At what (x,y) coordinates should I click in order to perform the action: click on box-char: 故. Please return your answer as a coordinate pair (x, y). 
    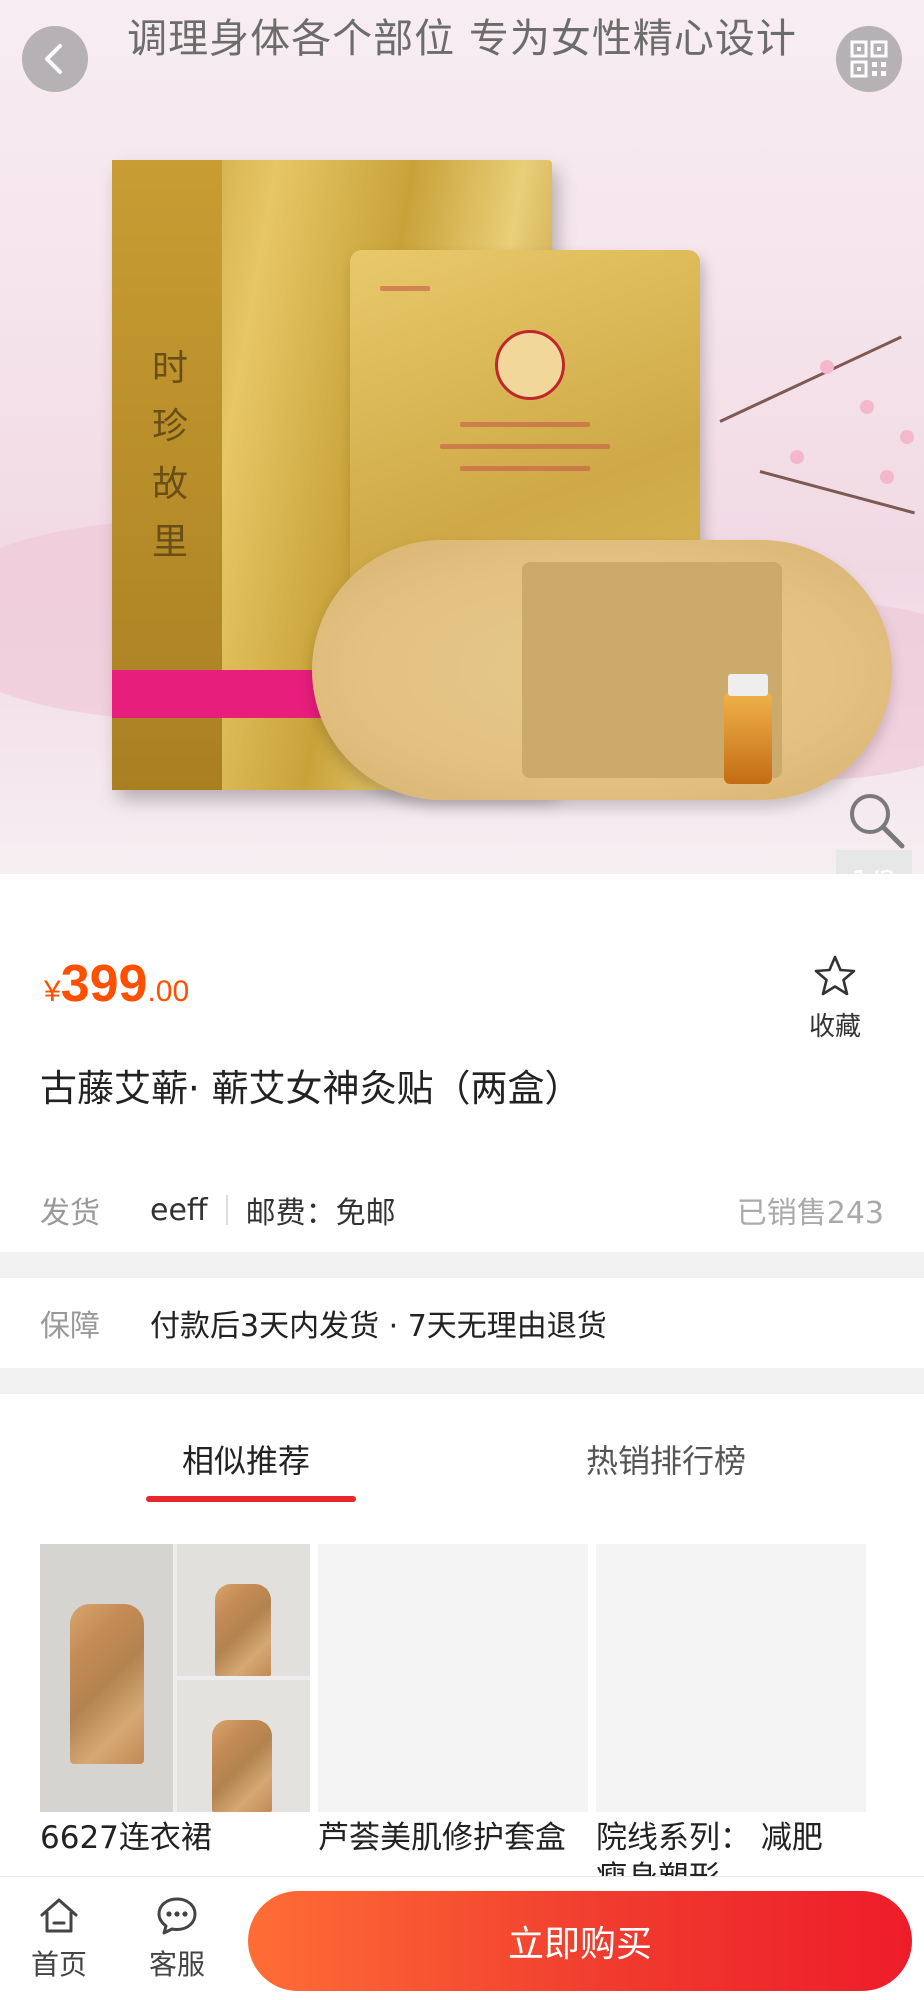
    Looking at the image, I should click on (169, 484).